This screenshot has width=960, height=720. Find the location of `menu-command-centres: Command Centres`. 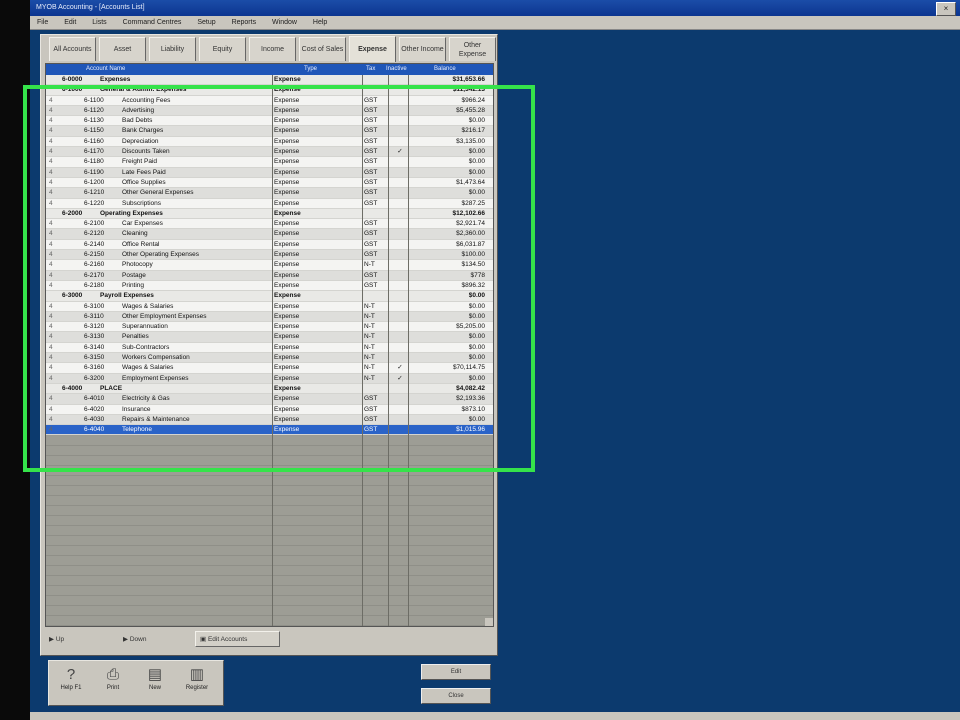

menu-command-centres: Command Centres is located at coordinates (152, 23).